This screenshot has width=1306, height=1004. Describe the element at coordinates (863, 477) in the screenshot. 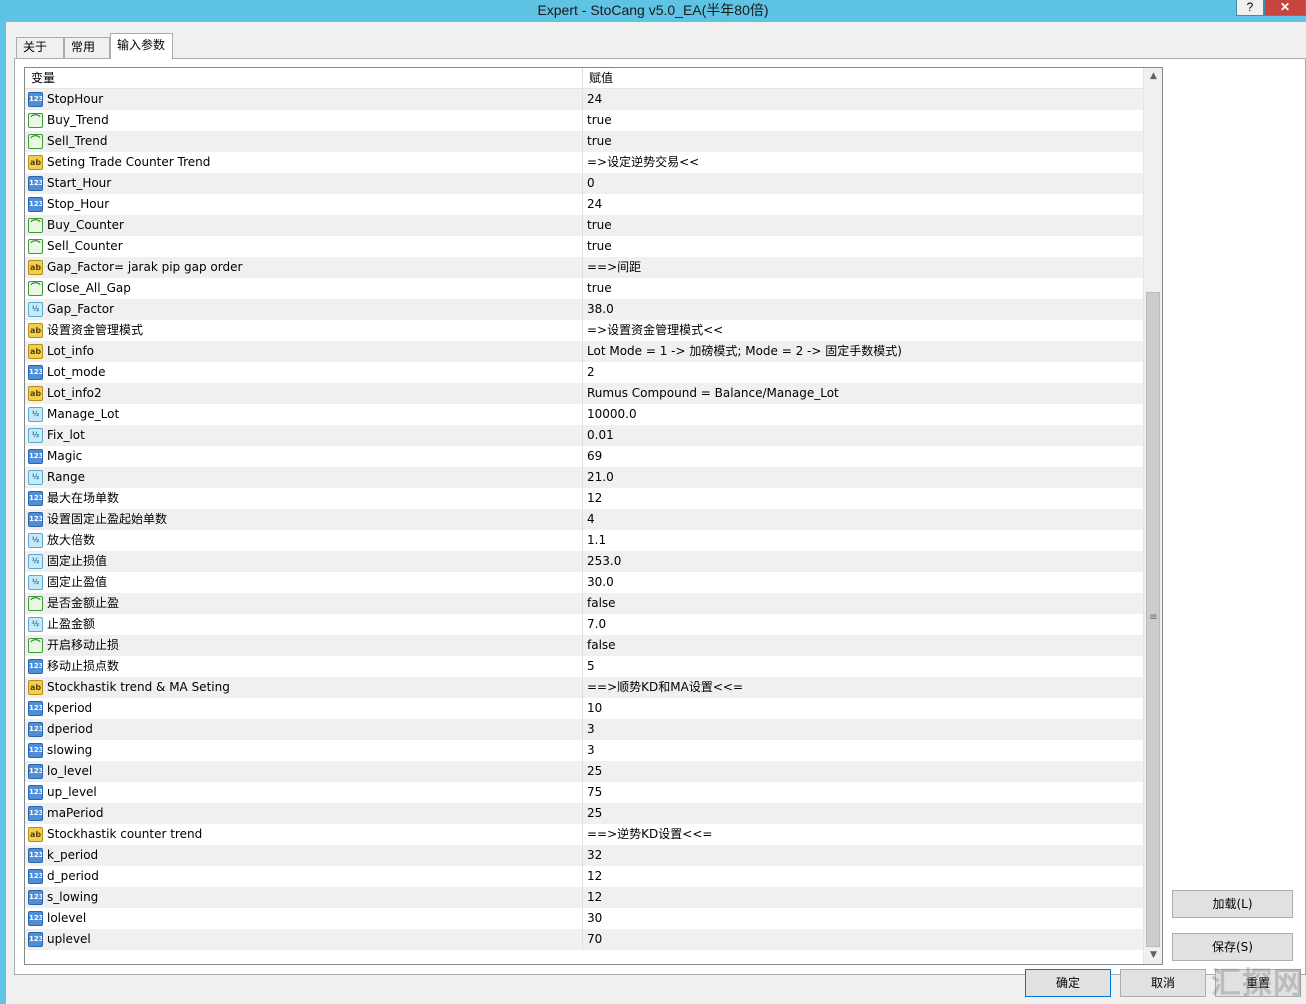

I see `value-cell: 21.0` at that location.